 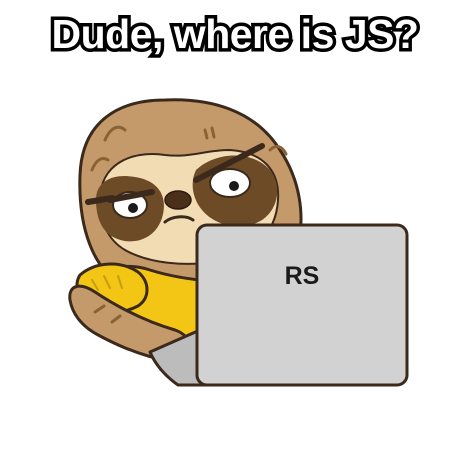 I want to click on sloth-nose, so click(x=178, y=200).